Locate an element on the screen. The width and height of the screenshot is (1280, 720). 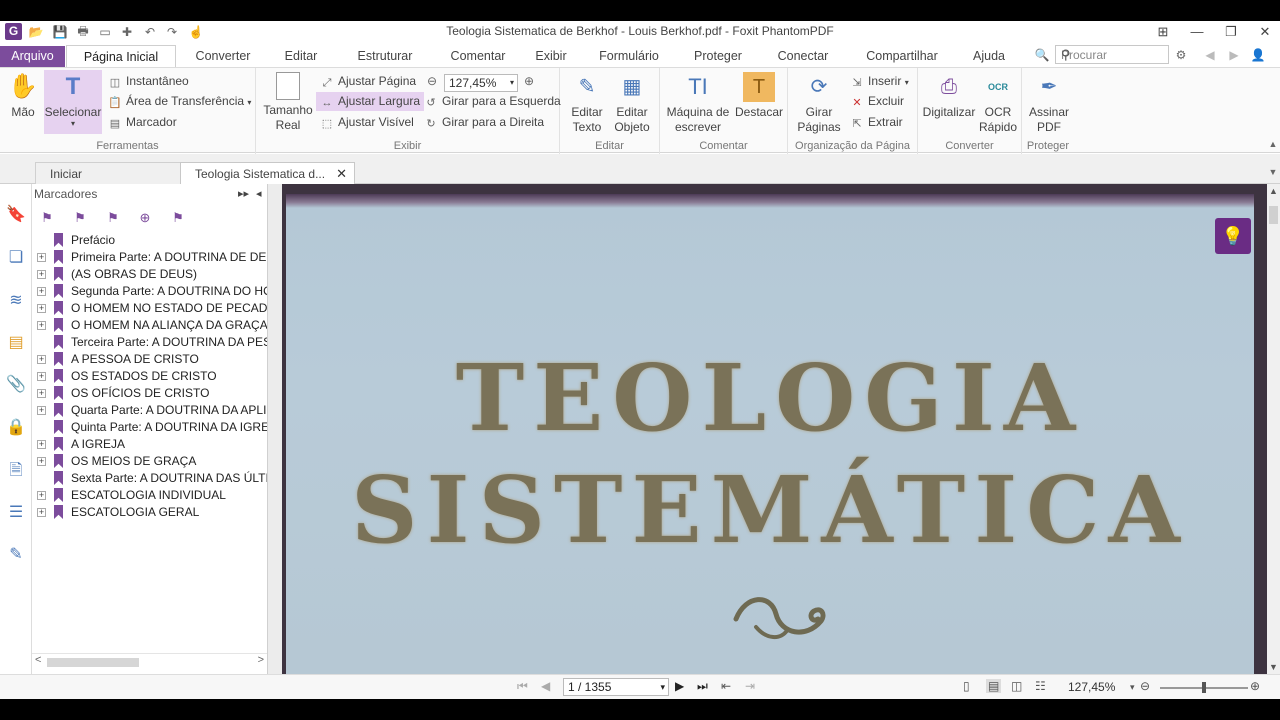
tab-pagina-inicial: Página Inicial is located at coordinates (121, 56).